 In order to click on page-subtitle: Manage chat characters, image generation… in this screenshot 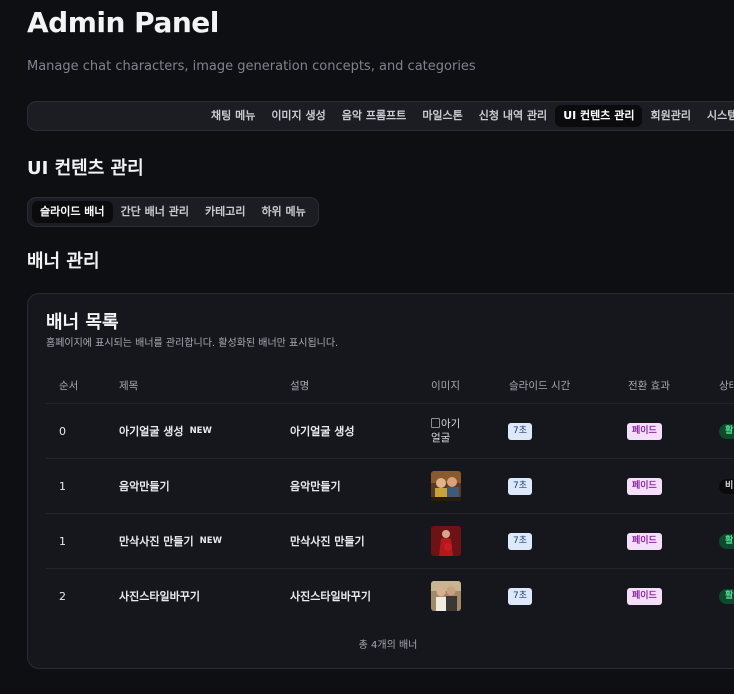, I will do `click(251, 66)`.